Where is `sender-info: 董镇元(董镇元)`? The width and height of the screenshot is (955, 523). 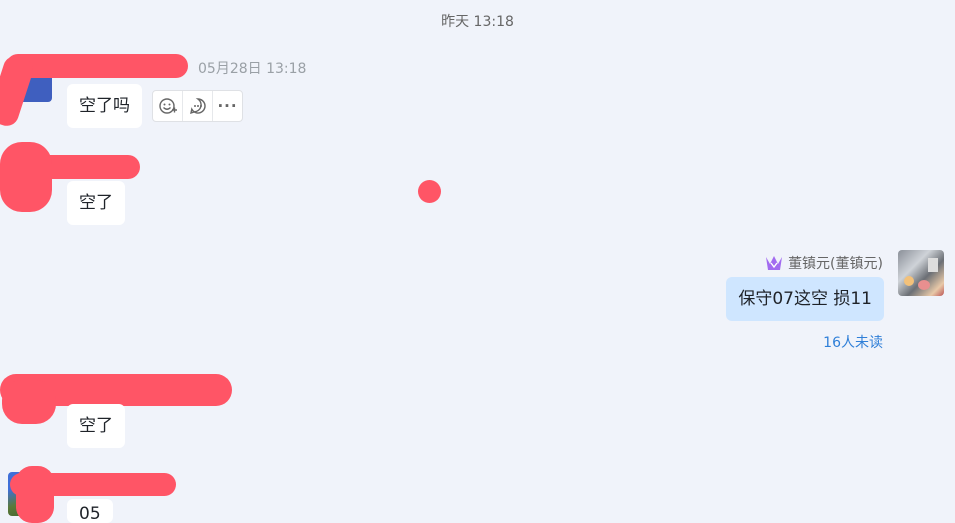 sender-info: 董镇元(董镇元) is located at coordinates (823, 263).